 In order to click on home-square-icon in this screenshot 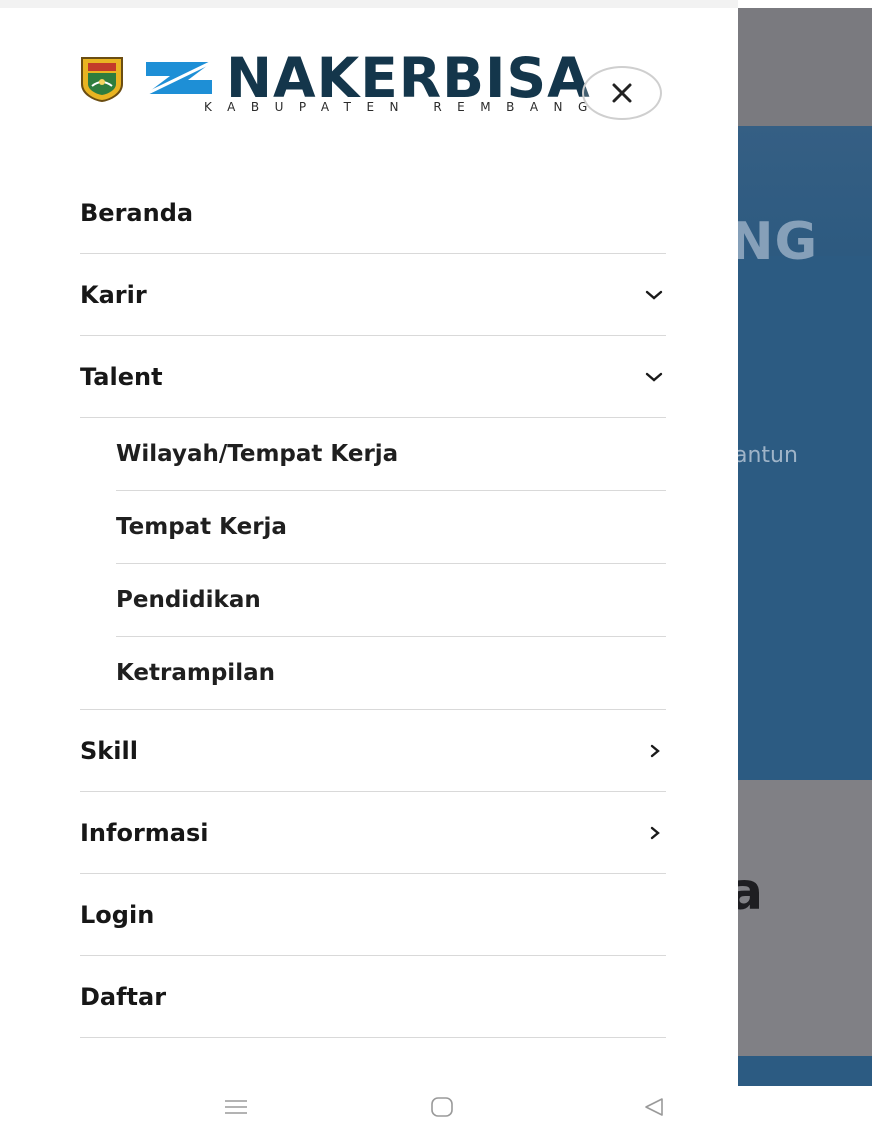, I will do `click(442, 1107)`.